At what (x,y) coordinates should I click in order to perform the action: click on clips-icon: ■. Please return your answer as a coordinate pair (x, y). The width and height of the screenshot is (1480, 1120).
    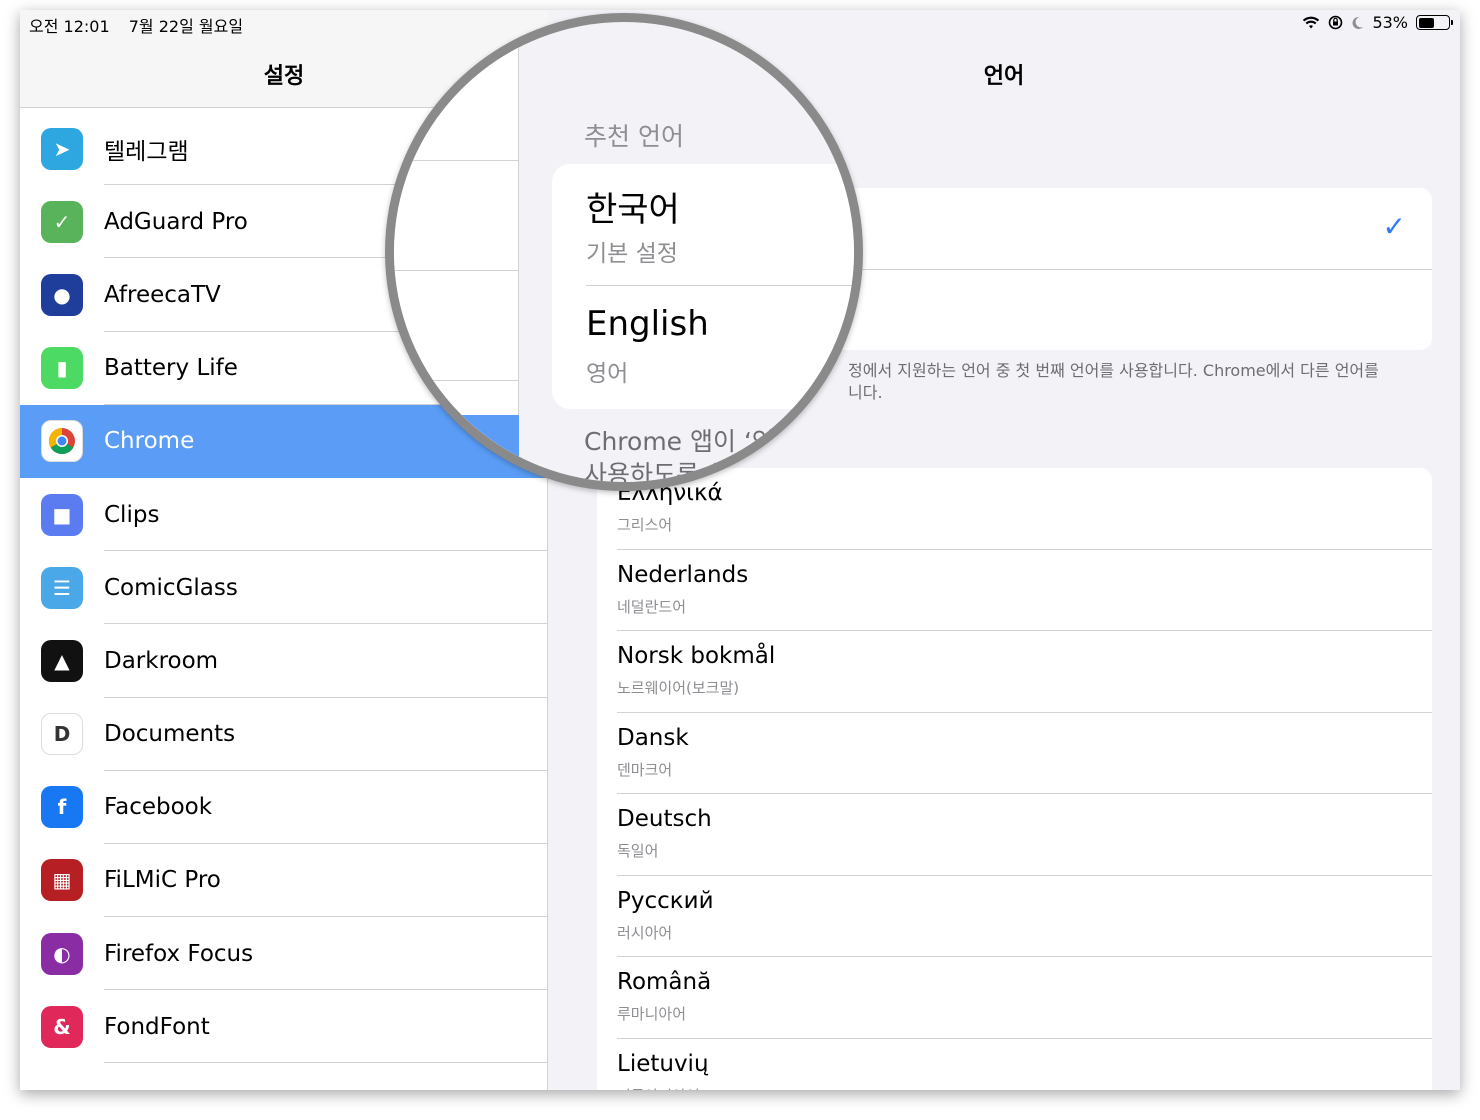
    Looking at the image, I should click on (62, 514).